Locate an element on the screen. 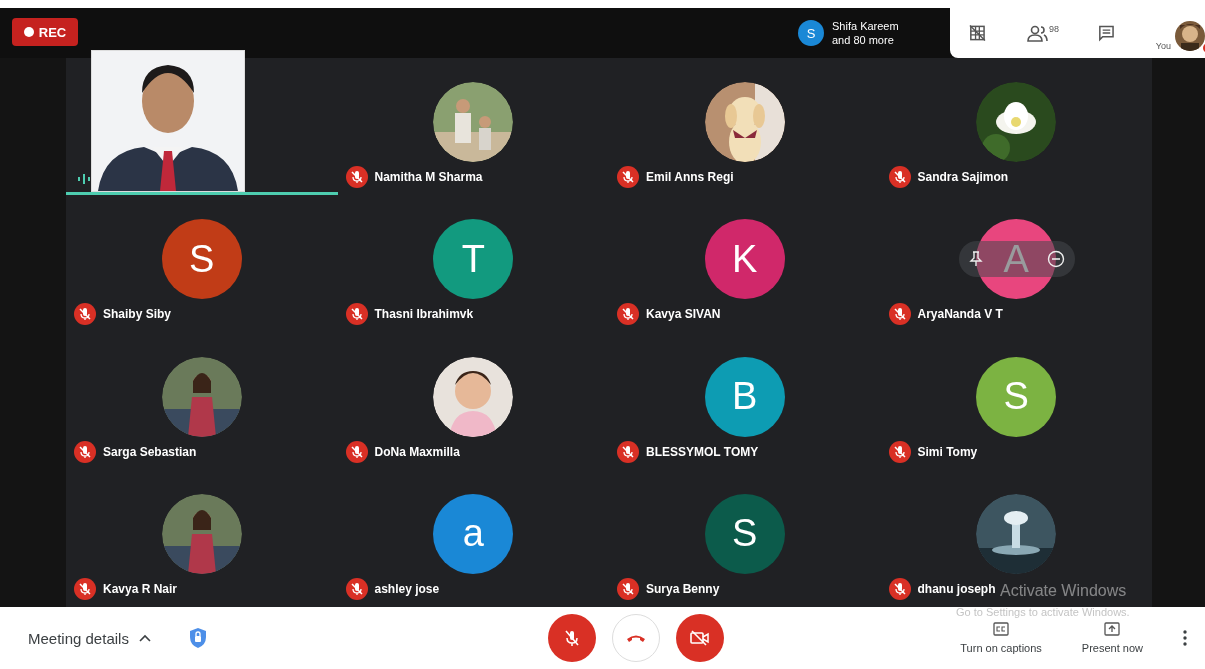 Image resolution: width=1205 pixels, height=669 pixels. participant-name: Thasni Ibrahimvk is located at coordinates (424, 314).